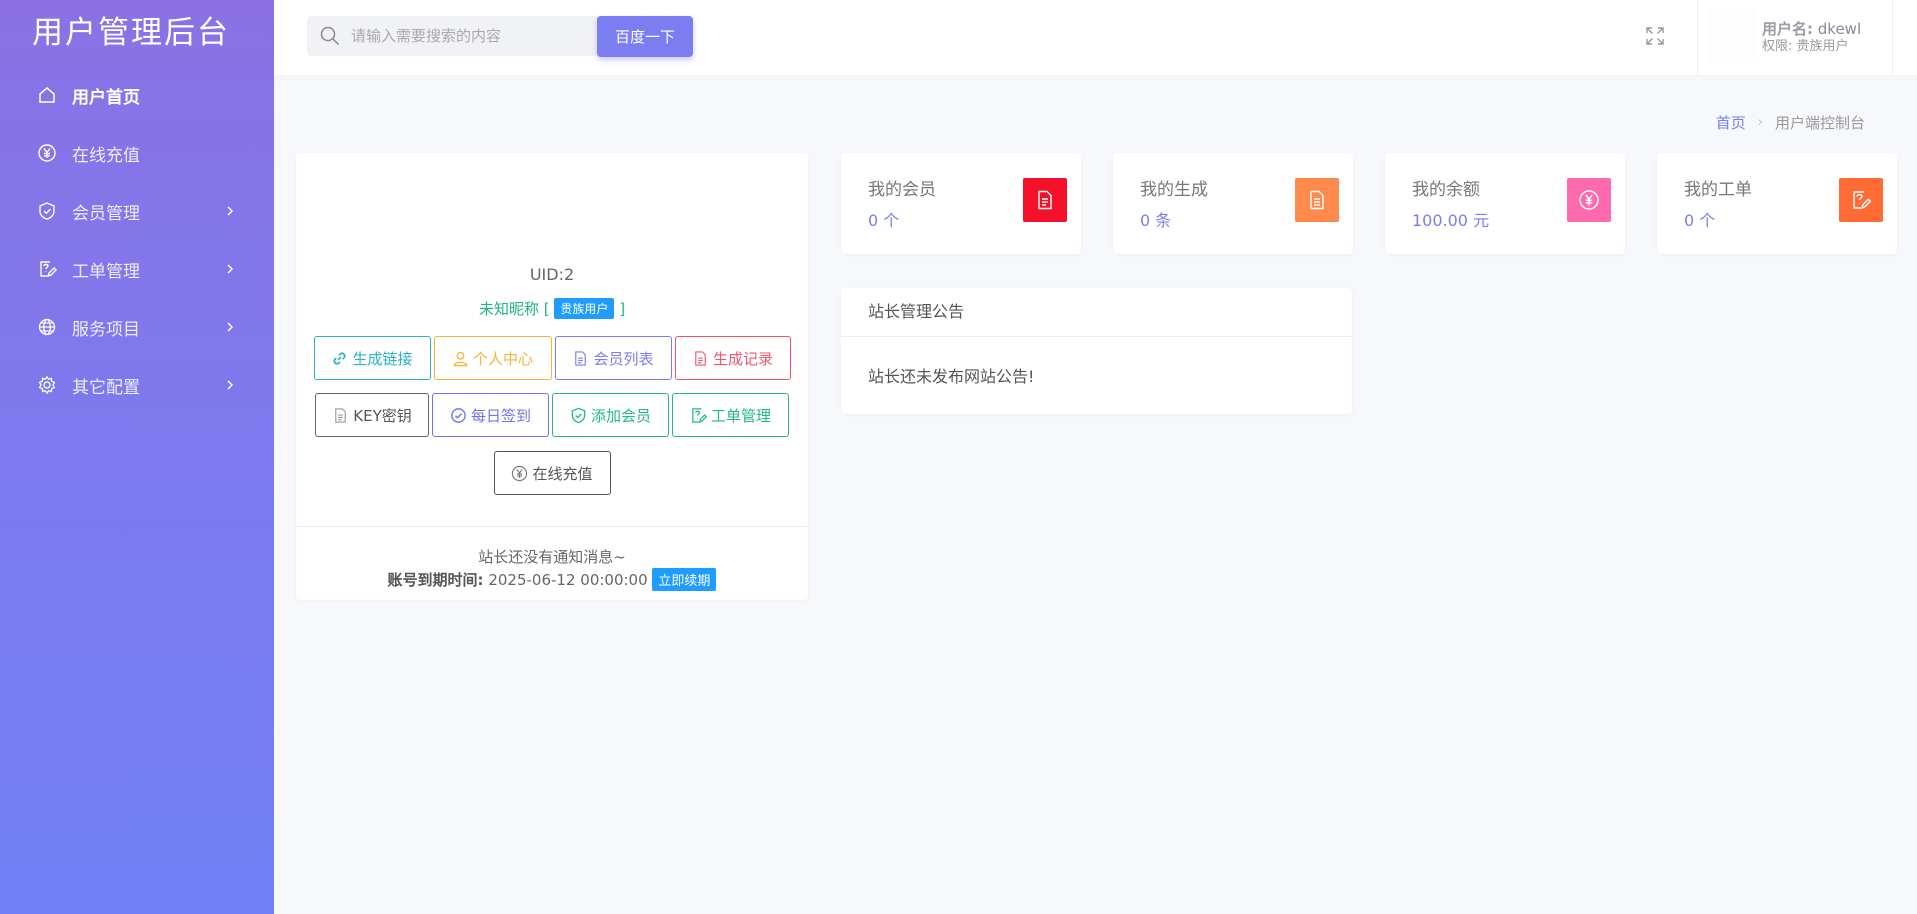 The height and width of the screenshot is (914, 1917). I want to click on search-box: 百度一下, so click(500, 36).